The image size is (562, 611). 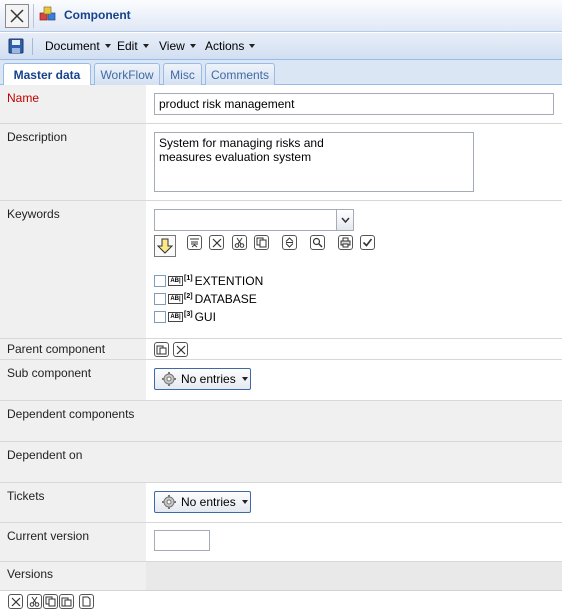 What do you see at coordinates (188, 296) in the screenshot?
I see `keyword-number: [2]` at bounding box center [188, 296].